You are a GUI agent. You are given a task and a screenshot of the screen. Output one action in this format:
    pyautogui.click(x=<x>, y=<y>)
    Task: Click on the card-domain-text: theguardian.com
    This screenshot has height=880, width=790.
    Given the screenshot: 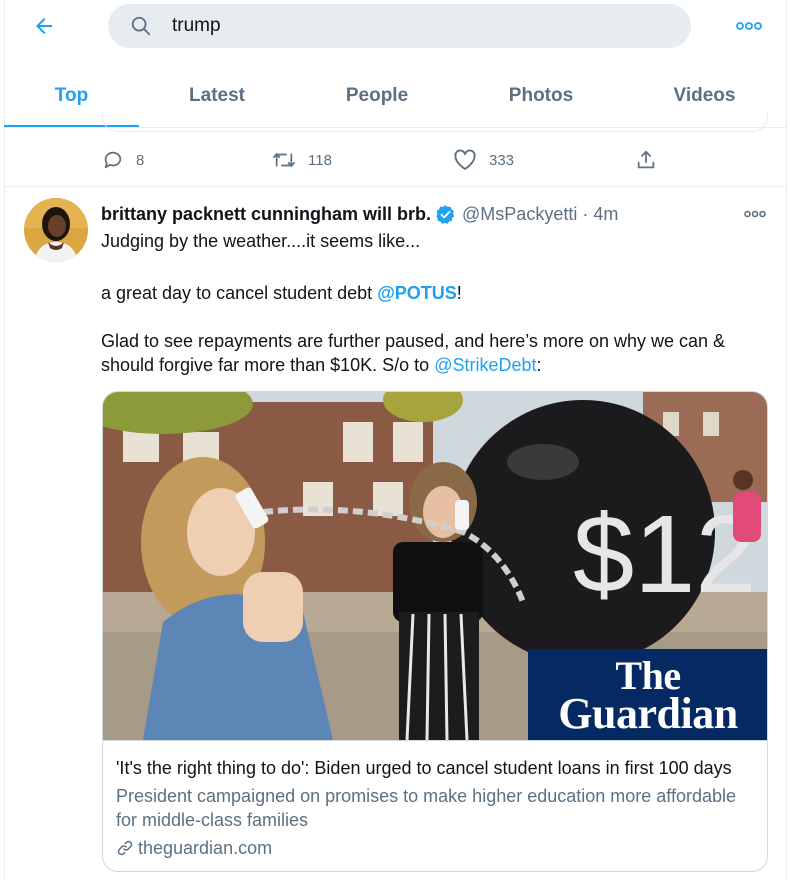 What is the action you would take?
    pyautogui.click(x=205, y=847)
    